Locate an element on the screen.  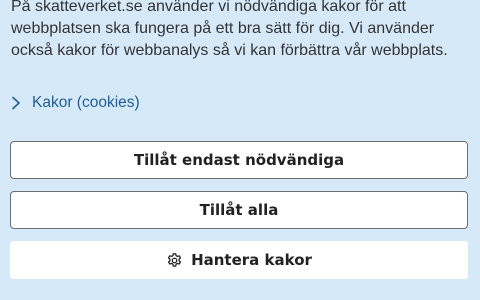
manage-cookies-label: Hantera kakor is located at coordinates (251, 260).